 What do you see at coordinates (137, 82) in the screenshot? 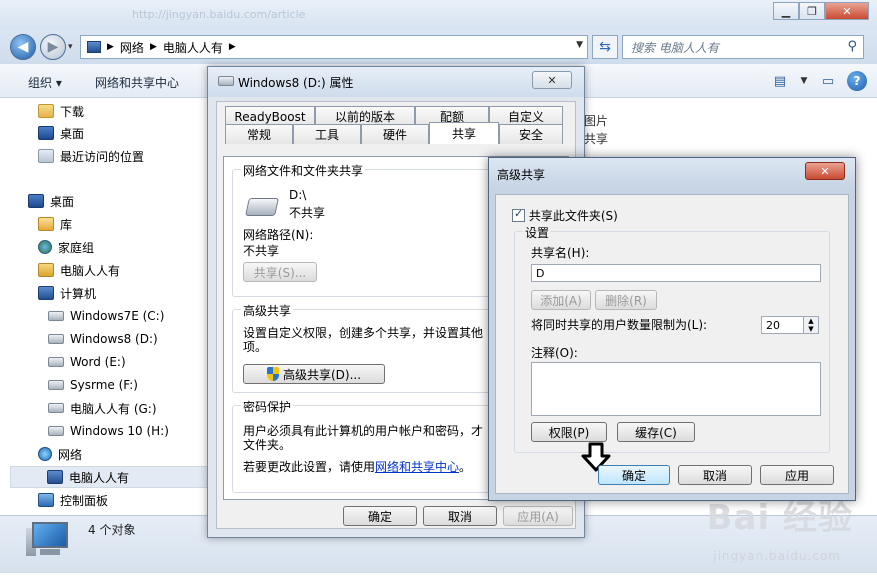
I see `network-center-button: 网络和共享中心` at bounding box center [137, 82].